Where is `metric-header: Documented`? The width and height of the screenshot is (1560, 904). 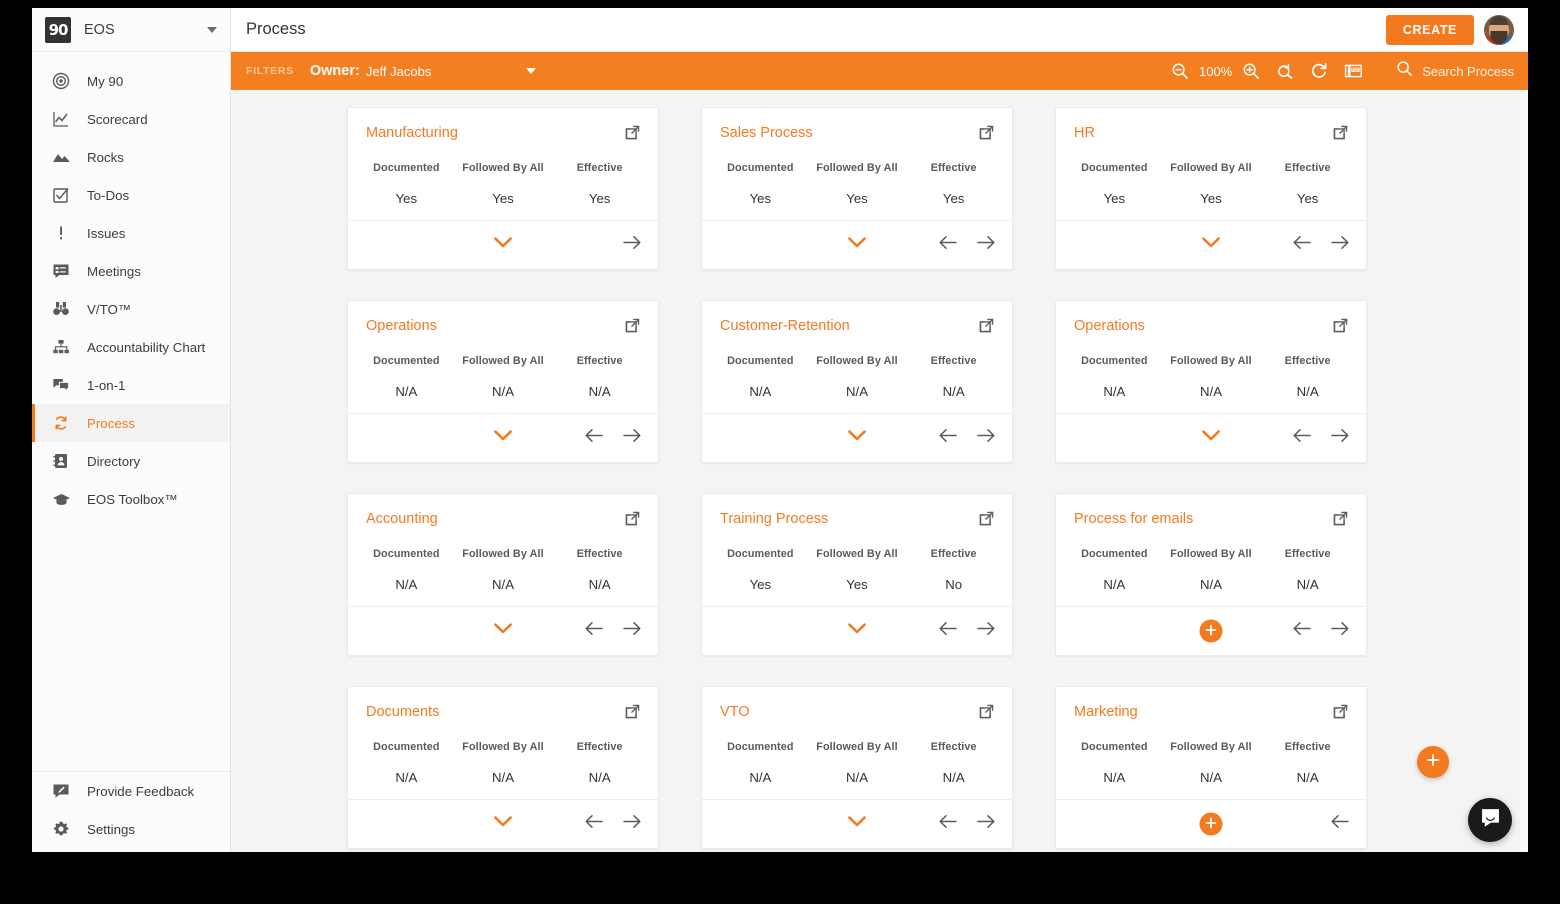 metric-header: Documented is located at coordinates (1114, 554).